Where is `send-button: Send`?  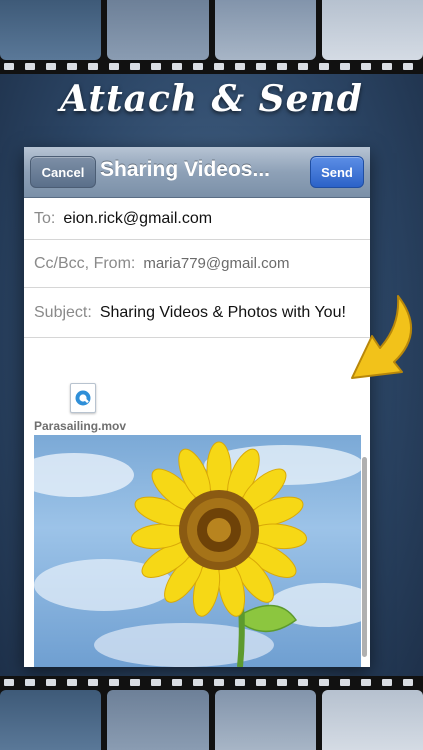 send-button: Send is located at coordinates (337, 172).